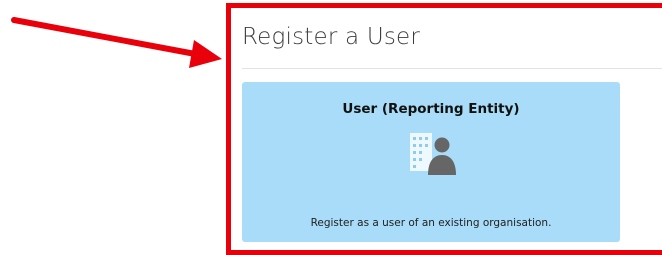 This screenshot has height=255, width=662. What do you see at coordinates (331, 37) in the screenshot?
I see `page-title: Register a User` at bounding box center [331, 37].